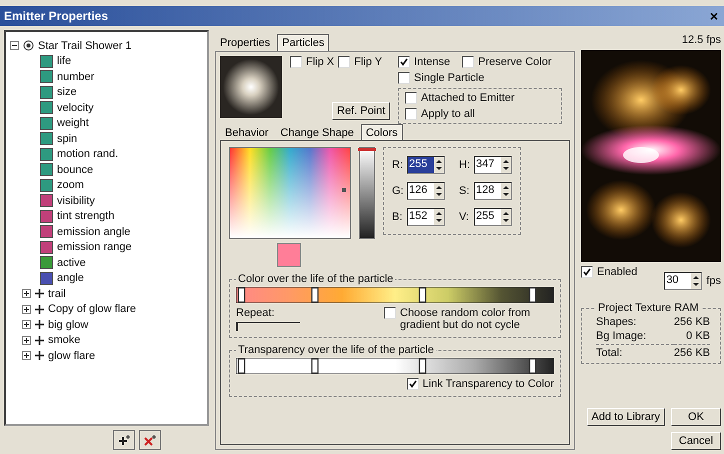  I want to click on tree-item: tint strength, so click(85, 216).